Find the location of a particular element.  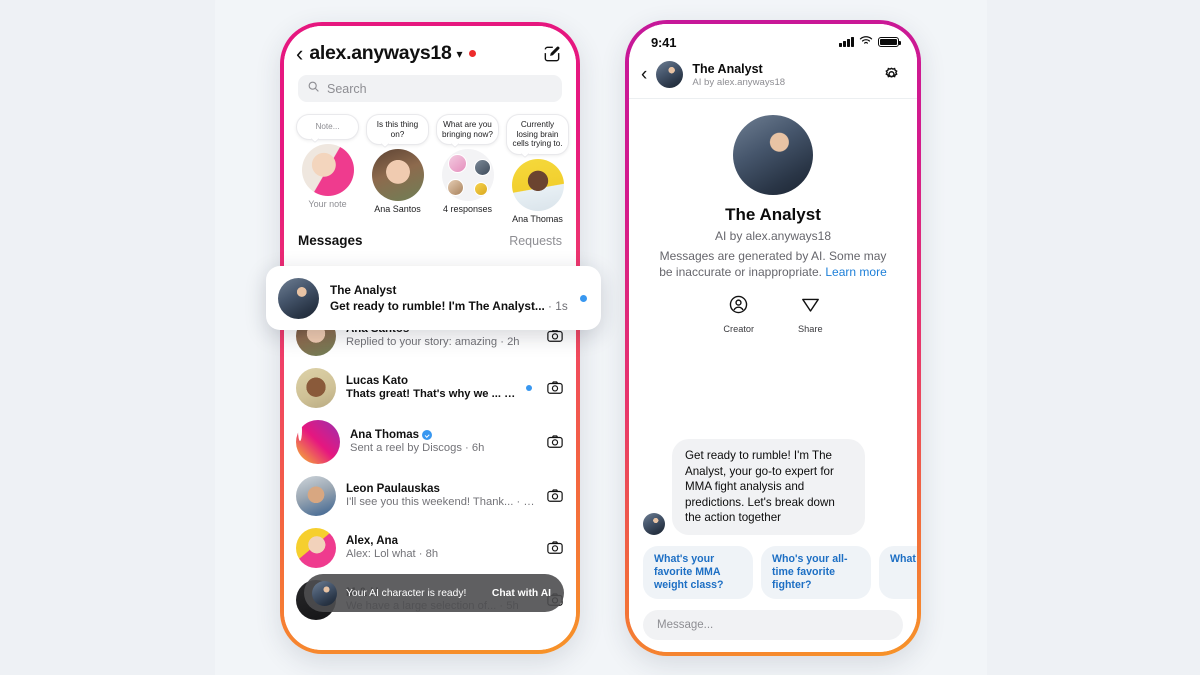

chat-header: ‹ The Analyst AI by alex.anyways18 is located at coordinates (773, 76).